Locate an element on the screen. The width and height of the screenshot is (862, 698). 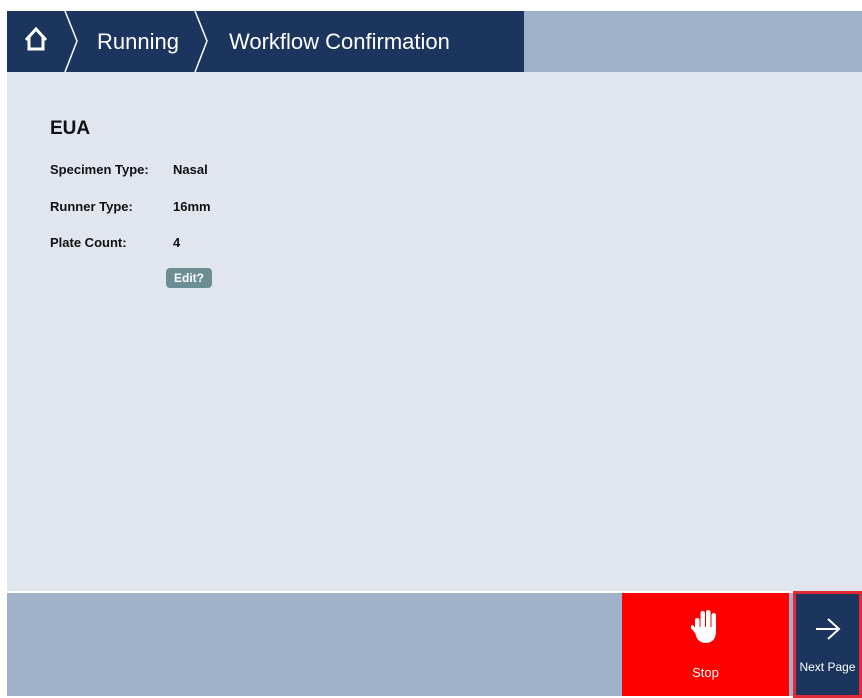
header-bar: Running Workflow Confirmation is located at coordinates (434, 41).